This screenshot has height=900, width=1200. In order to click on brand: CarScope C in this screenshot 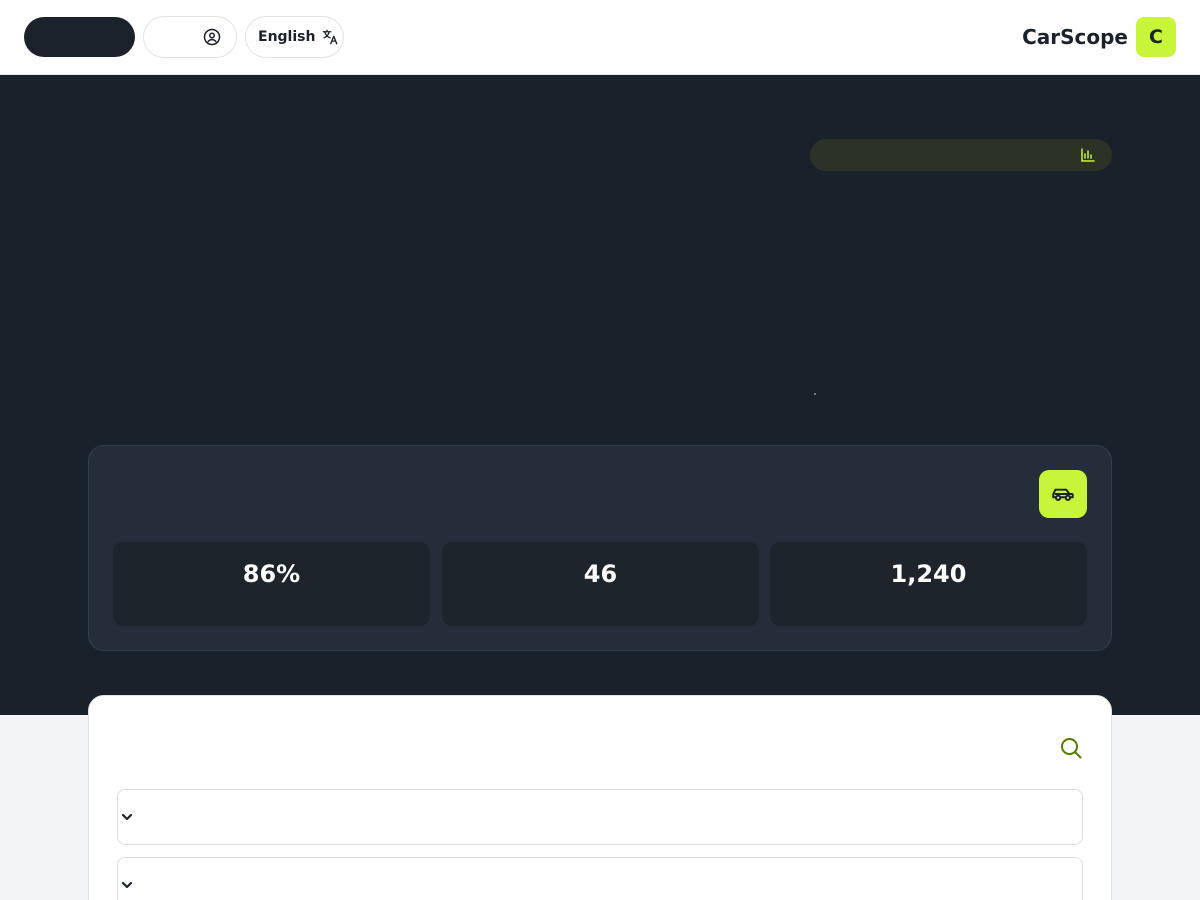, I will do `click(1099, 37)`.